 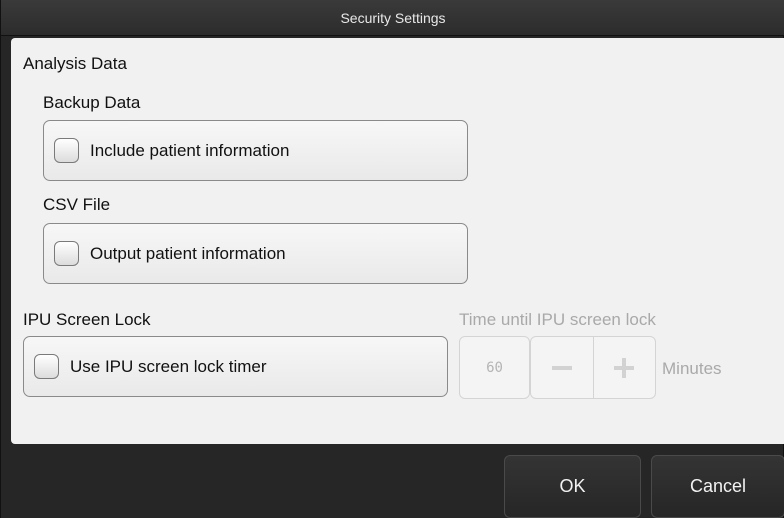 I want to click on plus-icon, so click(x=624, y=367).